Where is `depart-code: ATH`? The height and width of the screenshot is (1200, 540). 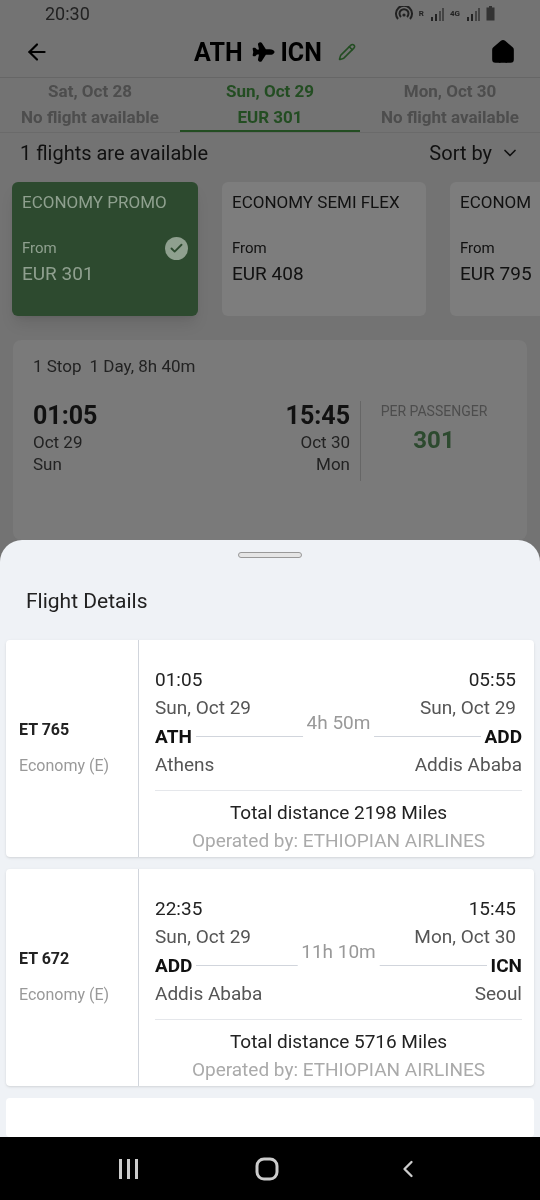 depart-code: ATH is located at coordinates (173, 736).